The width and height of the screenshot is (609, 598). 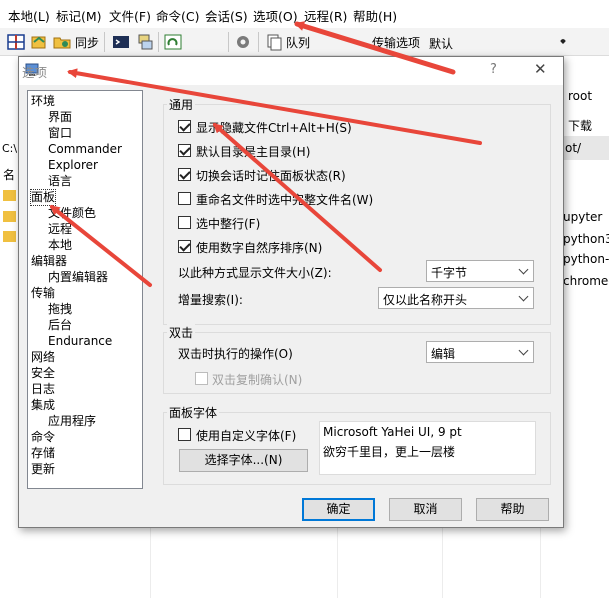 What do you see at coordinates (235, 354) in the screenshot?
I see `double-click-operation-label: 双击时执行的操作(O)` at bounding box center [235, 354].